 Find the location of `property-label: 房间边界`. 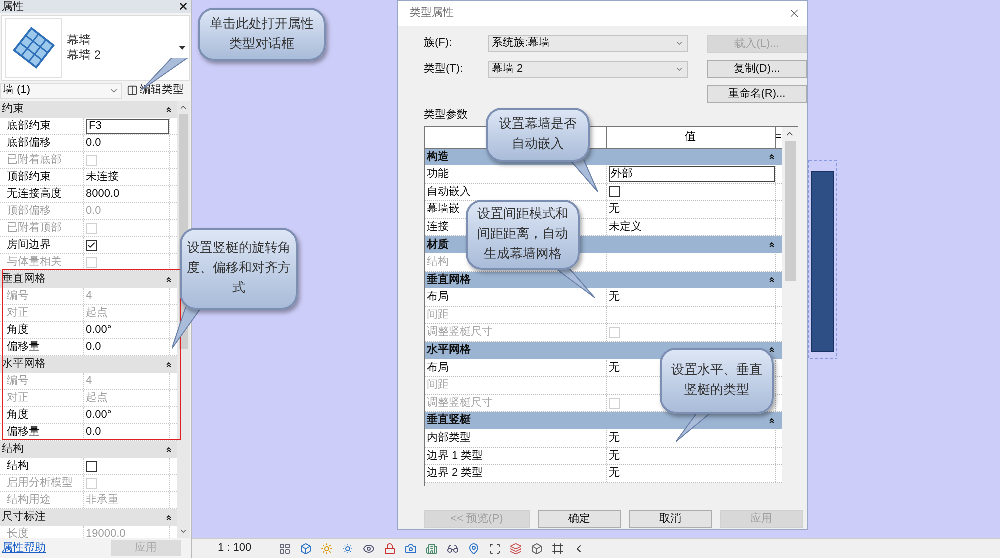

property-label: 房间边界 is located at coordinates (29, 245).